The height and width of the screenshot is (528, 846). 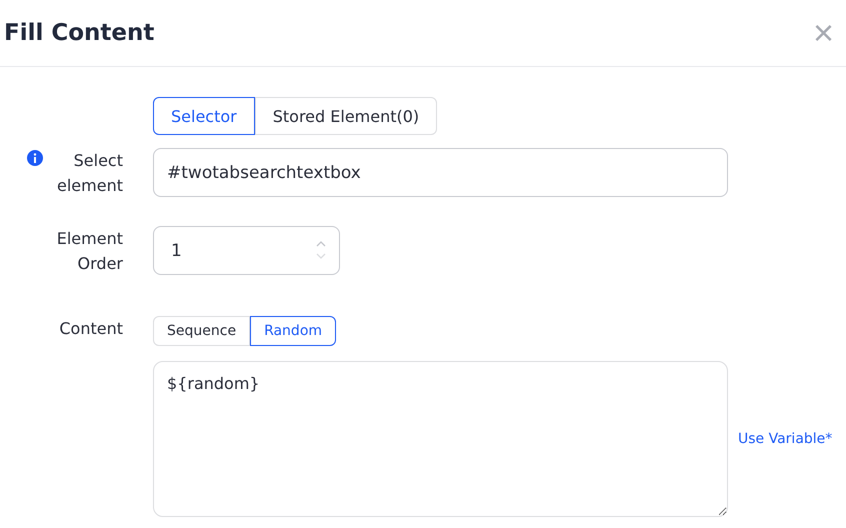 I want to click on selector-field: #twotabsearchtextbox, so click(x=440, y=172).